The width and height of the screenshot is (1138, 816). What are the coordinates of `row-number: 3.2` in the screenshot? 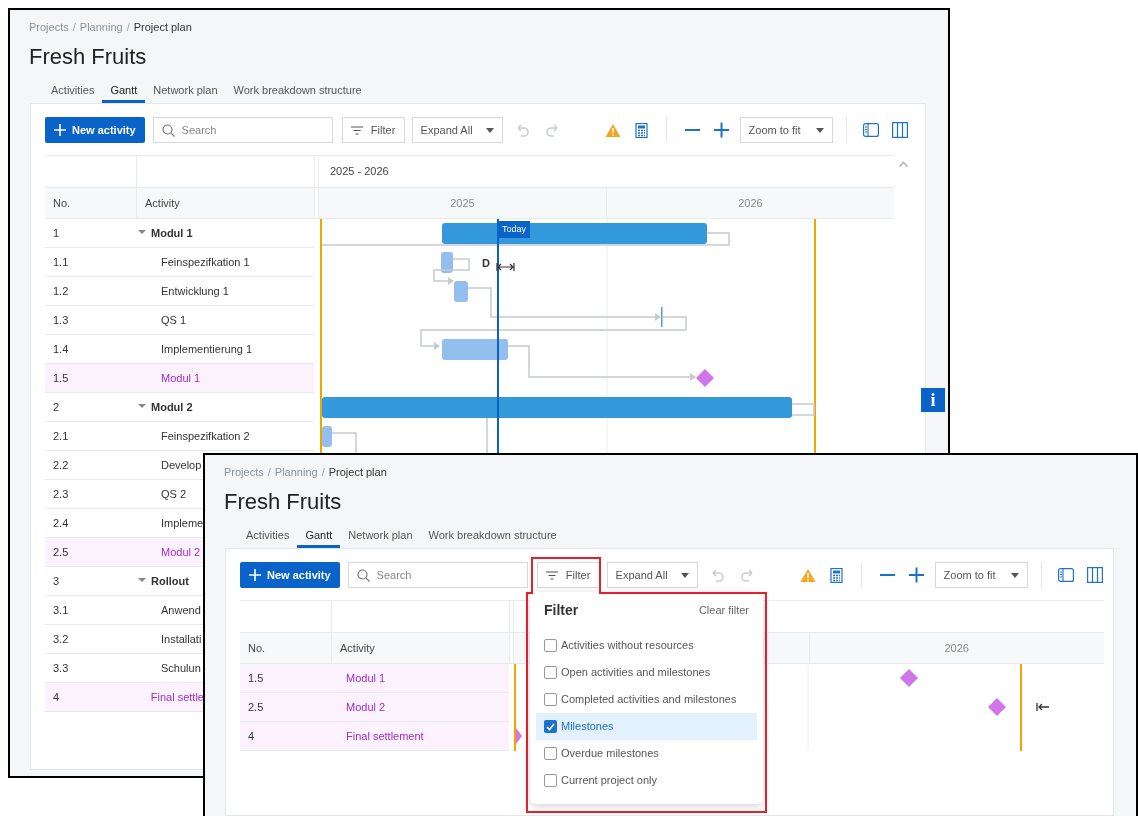 It's located at (61, 639).